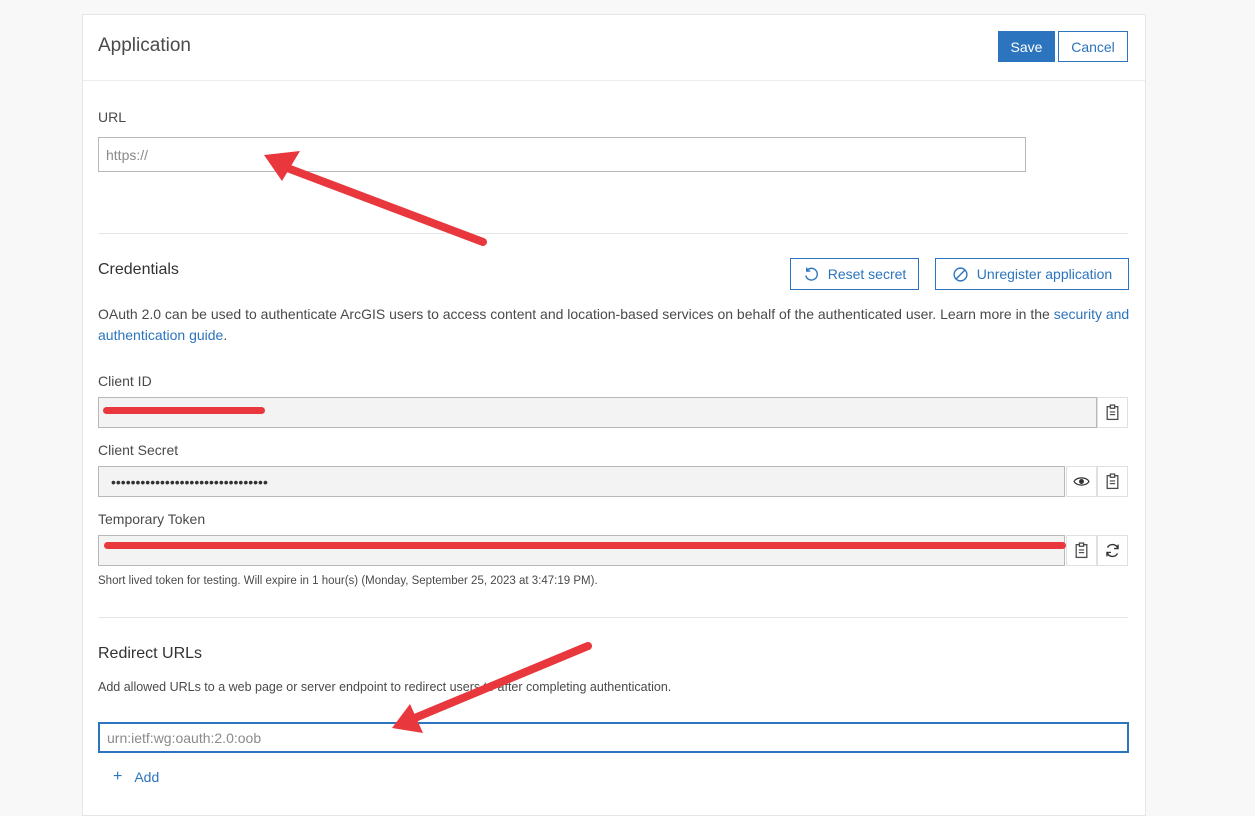 The image size is (1255, 816). What do you see at coordinates (138, 269) in the screenshot?
I see `credentials-title: Credentials` at bounding box center [138, 269].